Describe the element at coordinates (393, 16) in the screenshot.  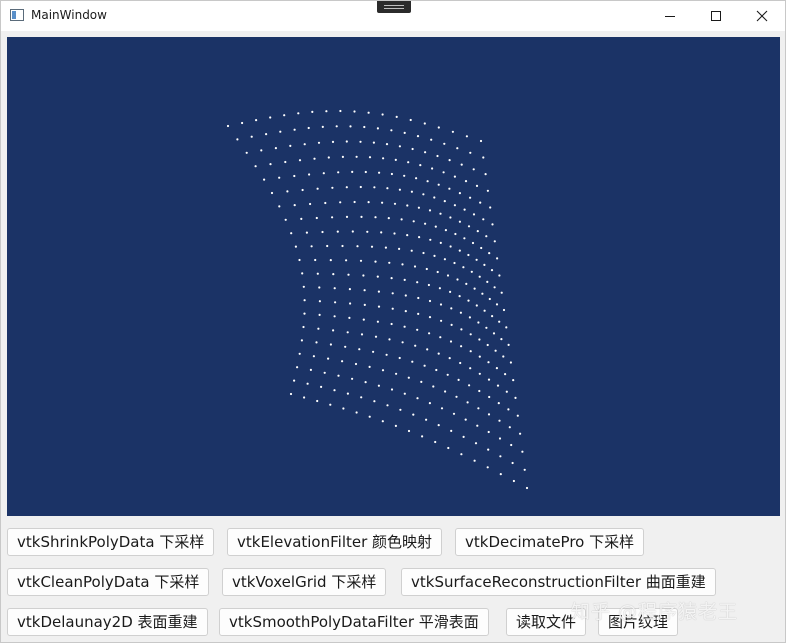
I see `title-bar: MainWindow` at that location.